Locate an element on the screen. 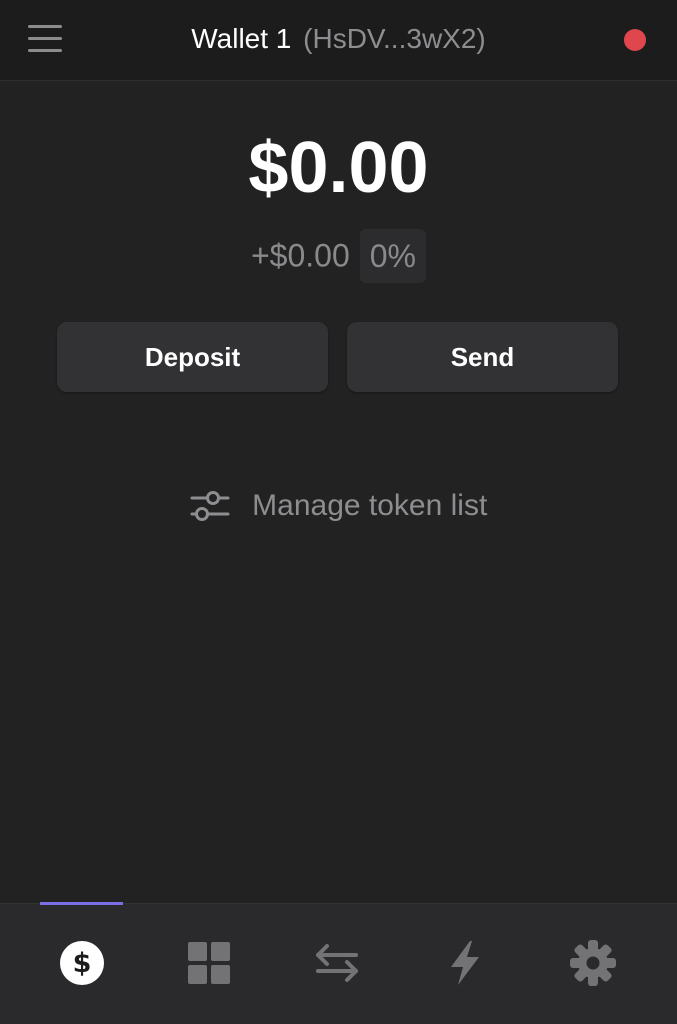 Image resolution: width=677 pixels, height=1024 pixels. sliders-icon is located at coordinates (210, 506).